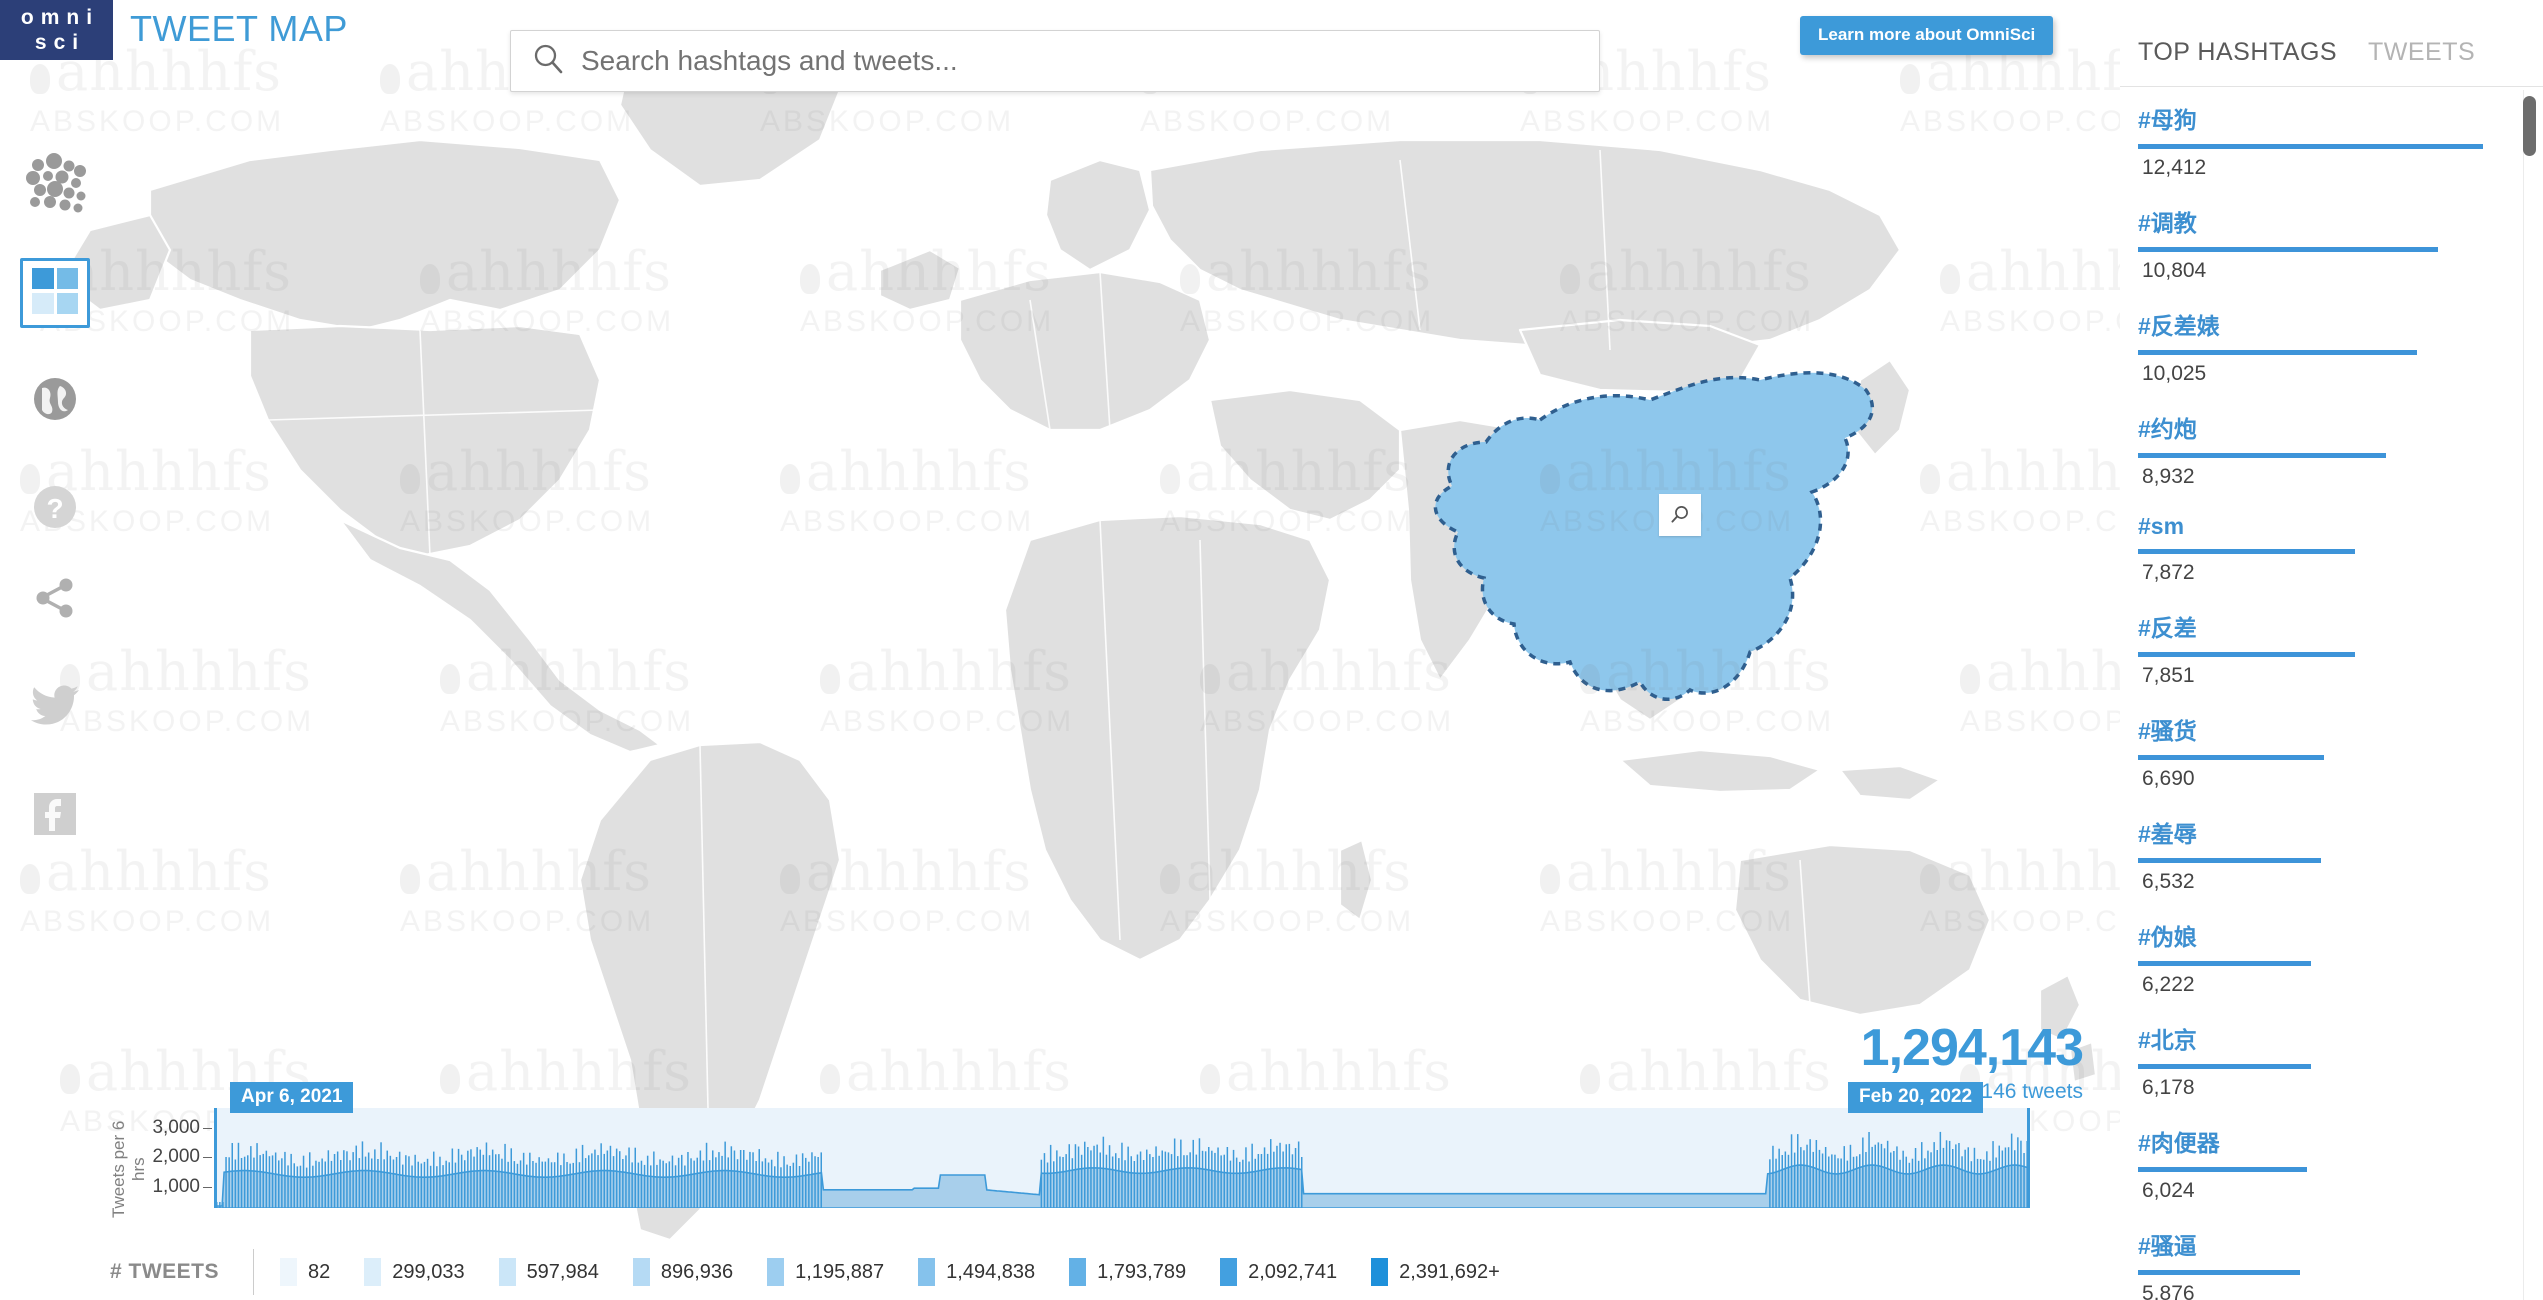  What do you see at coordinates (2310, 221) in the screenshot?
I see `hashtag-label: #调教` at bounding box center [2310, 221].